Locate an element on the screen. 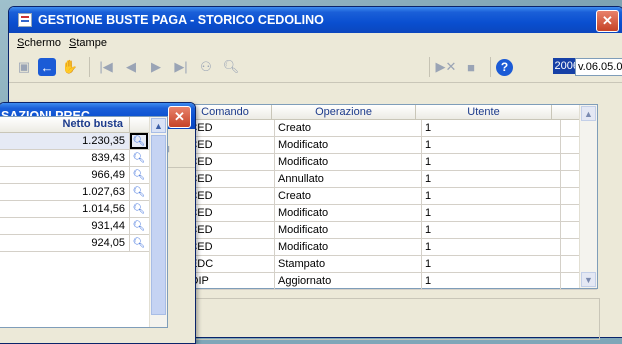 Image resolution: width=622 pixels, height=344 pixels. menu-stampe: Stampe is located at coordinates (88, 43).